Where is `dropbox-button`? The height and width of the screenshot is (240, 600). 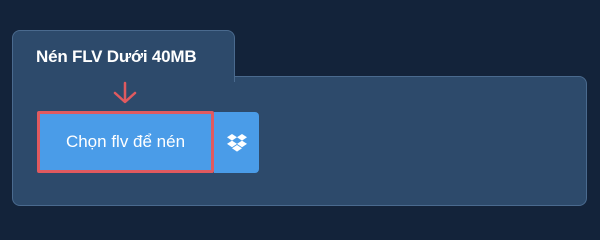
dropbox-button is located at coordinates (236, 142).